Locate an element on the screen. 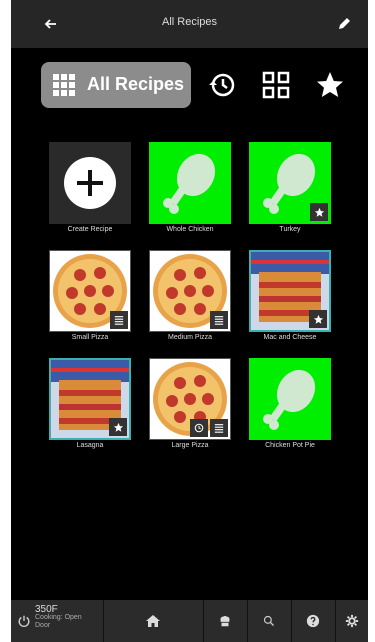  tile-label: Turkey is located at coordinates (290, 229).